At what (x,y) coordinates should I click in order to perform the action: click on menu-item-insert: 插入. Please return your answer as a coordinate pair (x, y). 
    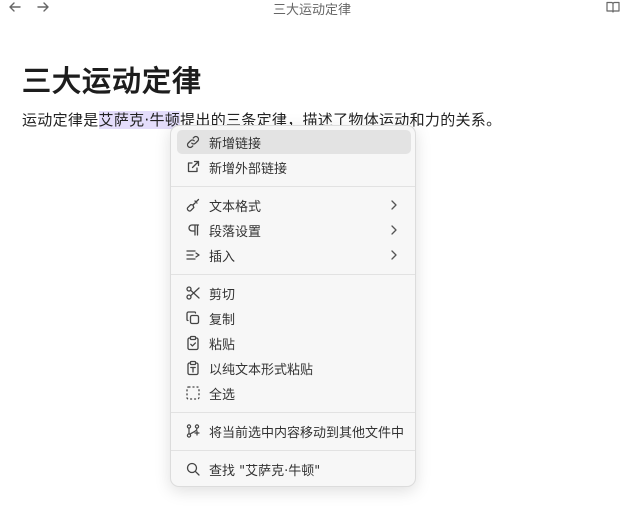
    Looking at the image, I should click on (294, 255).